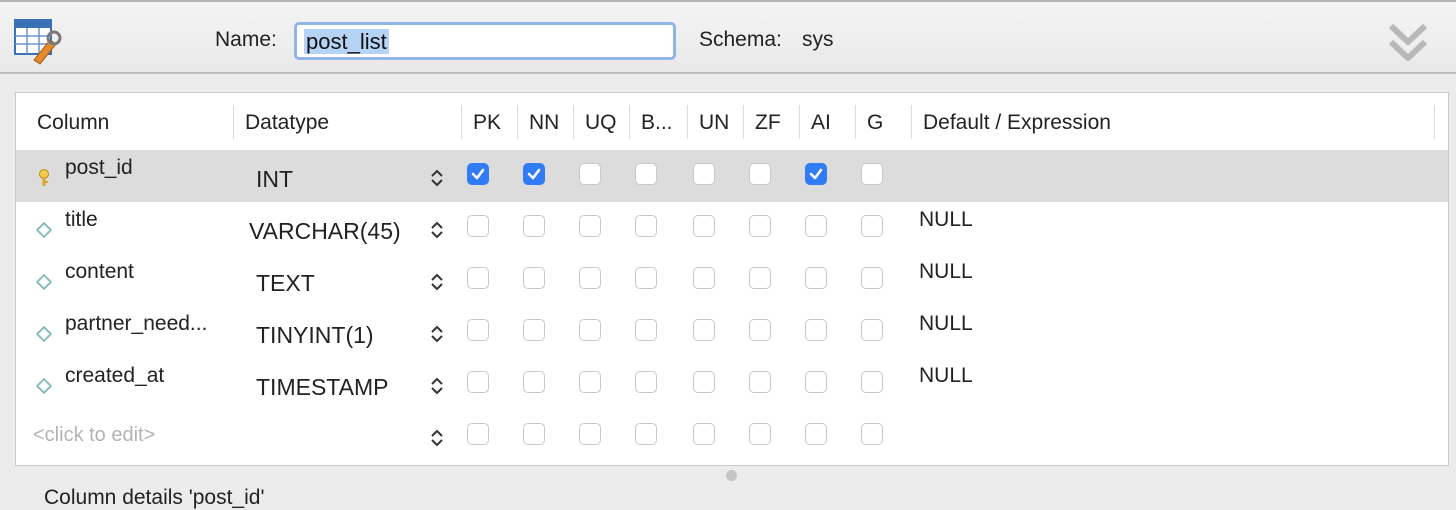  What do you see at coordinates (99, 168) in the screenshot?
I see `column-name: post_id` at bounding box center [99, 168].